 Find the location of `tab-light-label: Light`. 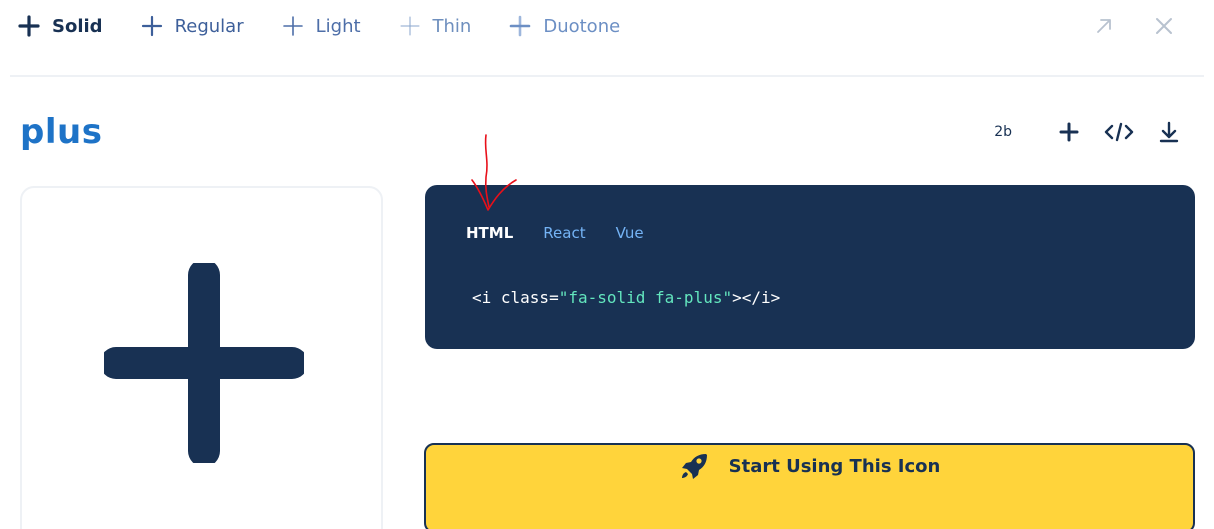

tab-light-label: Light is located at coordinates (338, 26).